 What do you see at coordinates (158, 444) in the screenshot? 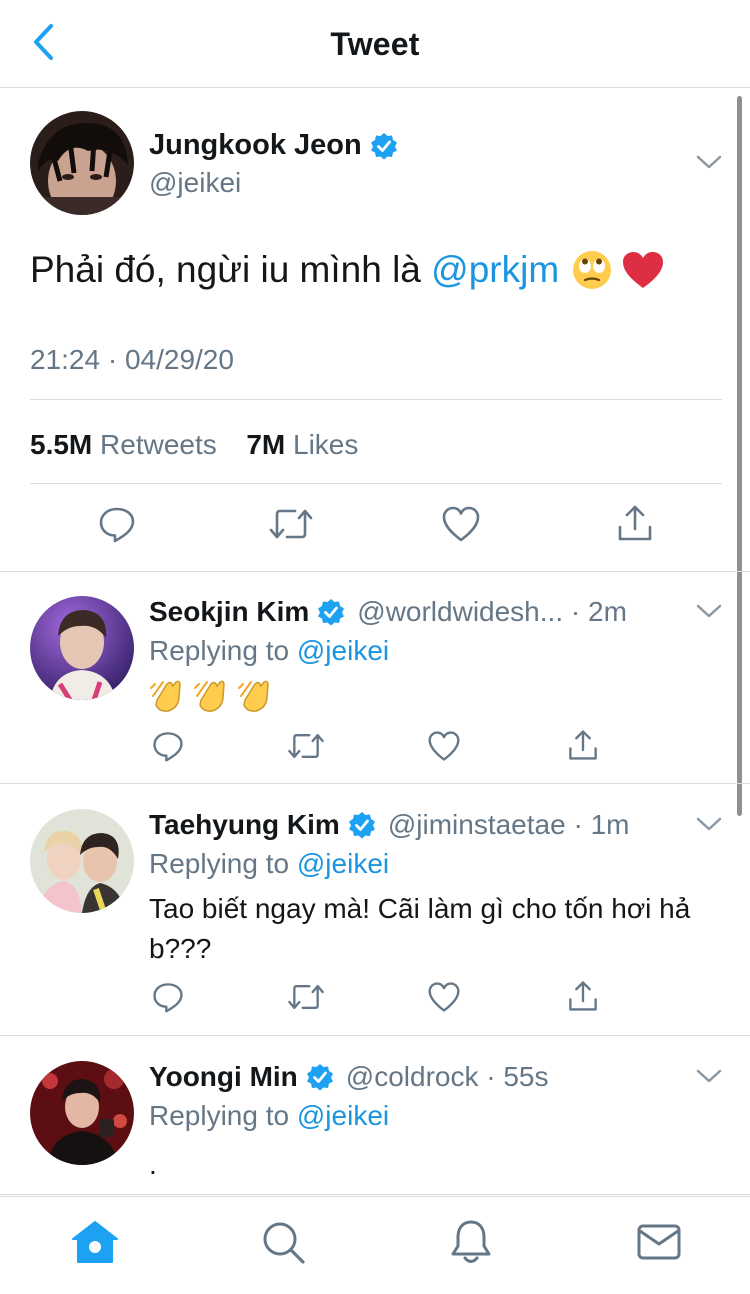
I see `retweet-label: Retweets` at bounding box center [158, 444].